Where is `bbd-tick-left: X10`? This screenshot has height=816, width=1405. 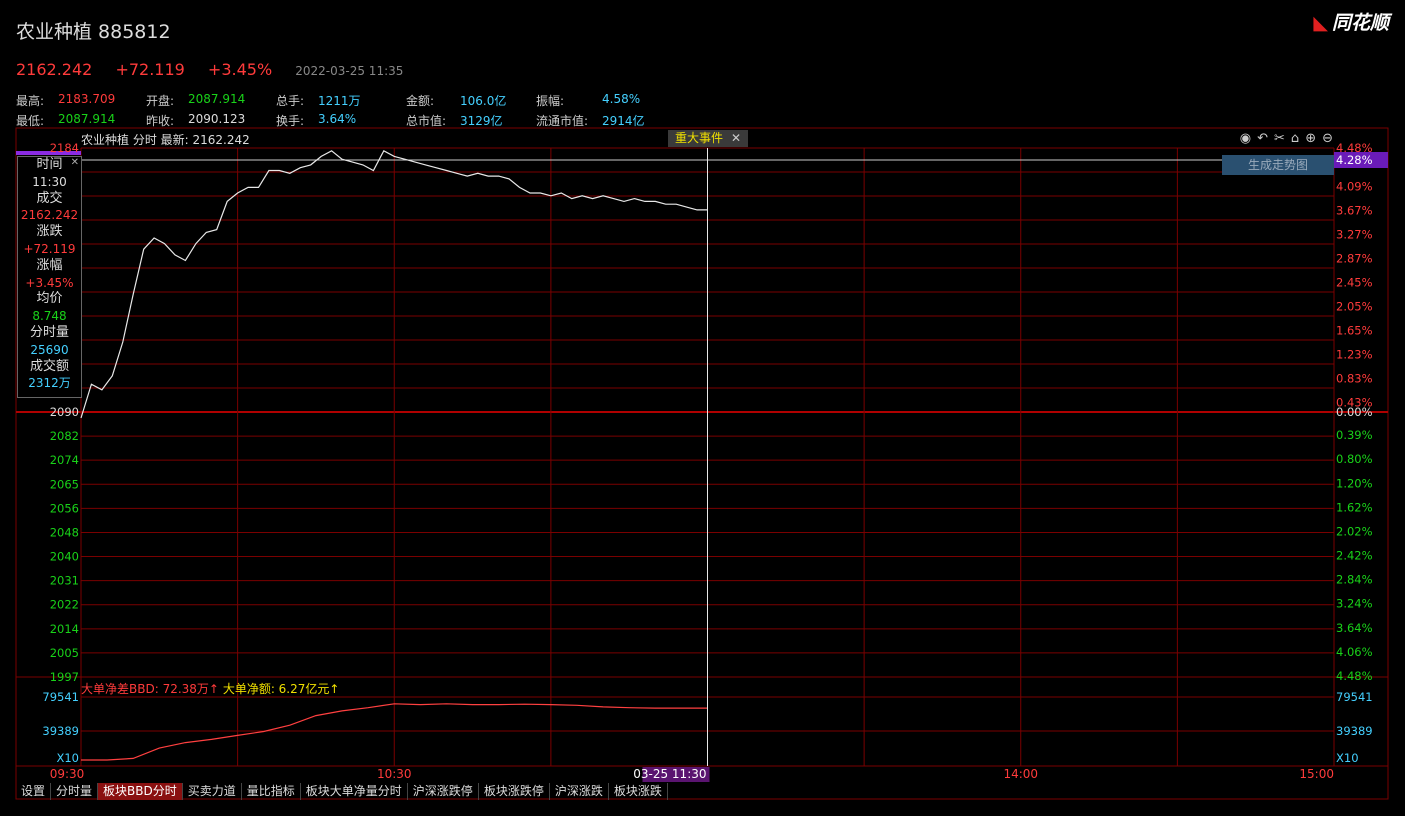 bbd-tick-left: X10 is located at coordinates (67, 758).